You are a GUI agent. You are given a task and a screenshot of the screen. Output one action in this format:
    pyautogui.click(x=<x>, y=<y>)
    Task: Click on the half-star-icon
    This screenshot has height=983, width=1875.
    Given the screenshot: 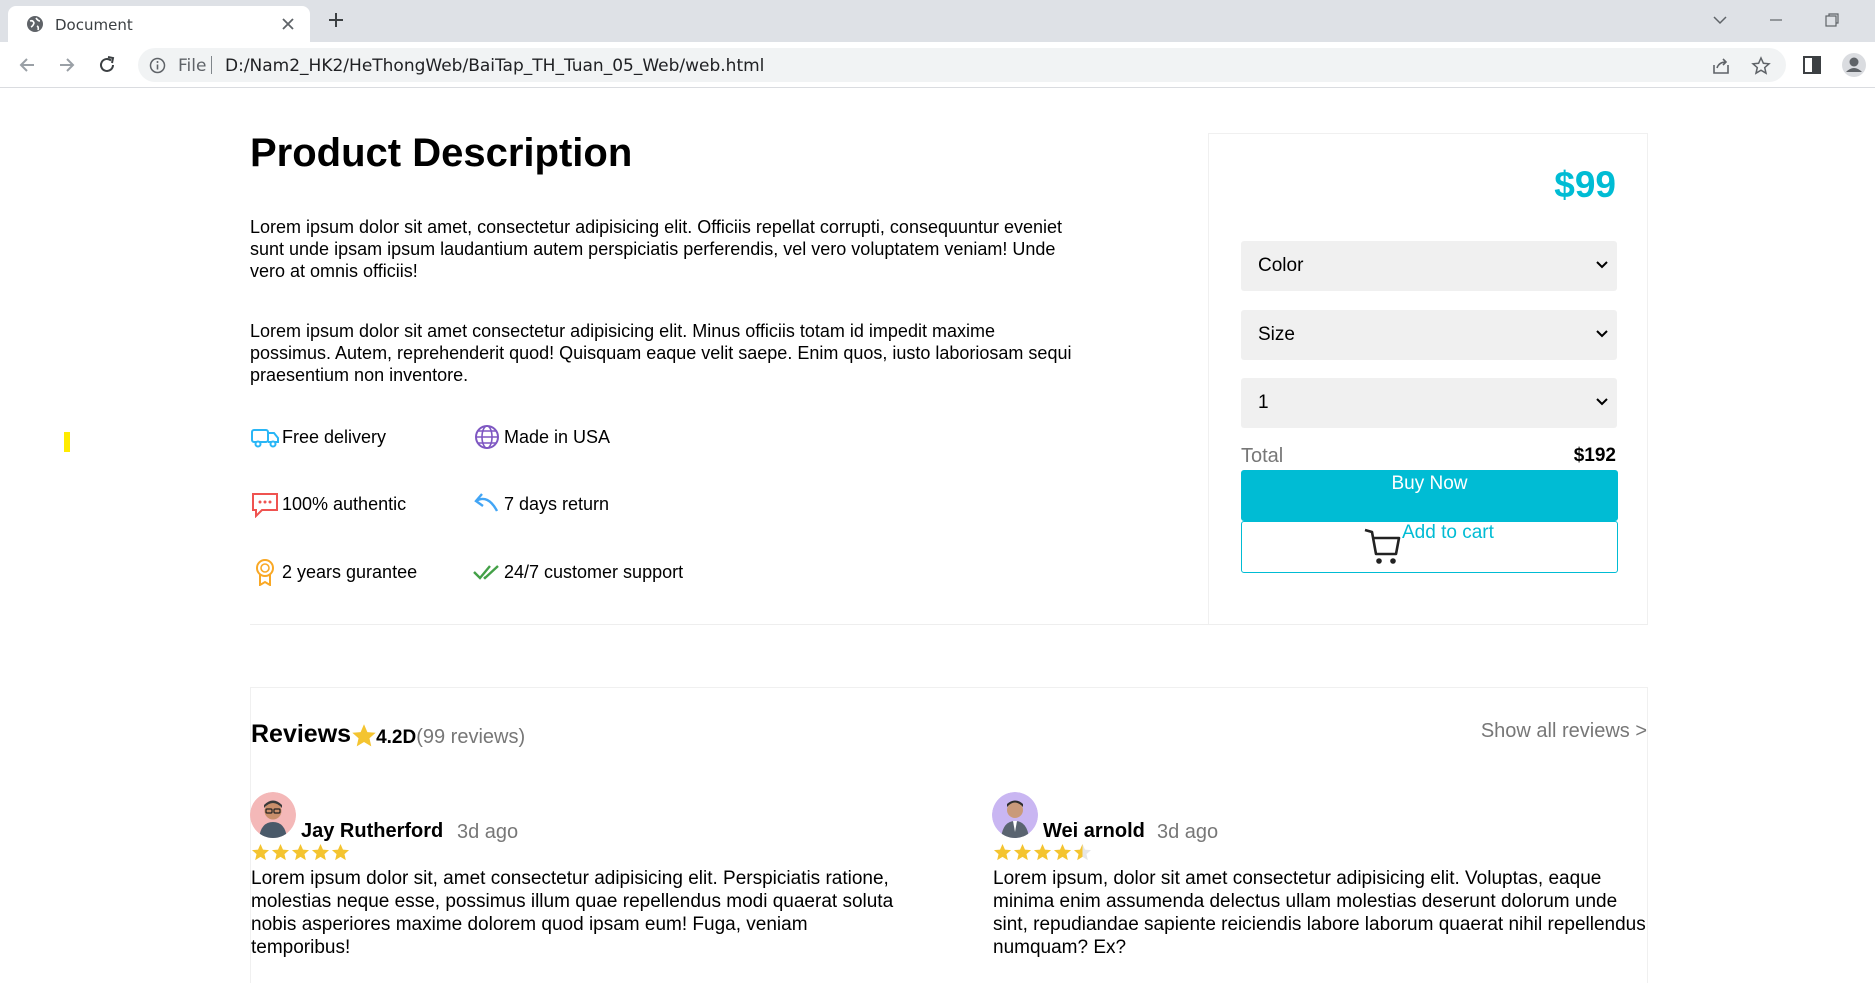 What is the action you would take?
    pyautogui.click(x=1082, y=852)
    